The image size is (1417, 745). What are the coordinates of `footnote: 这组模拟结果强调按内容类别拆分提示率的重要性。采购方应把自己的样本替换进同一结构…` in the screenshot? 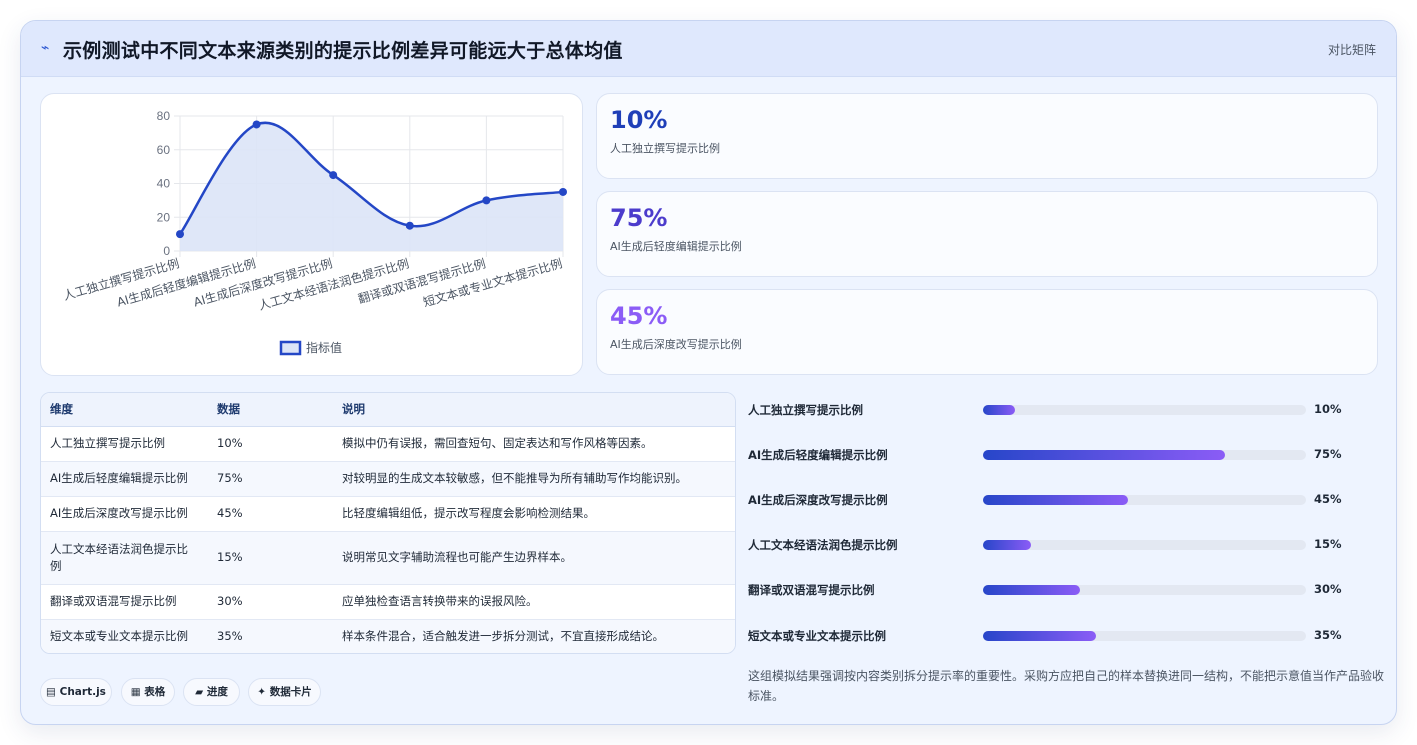 It's located at (1066, 686).